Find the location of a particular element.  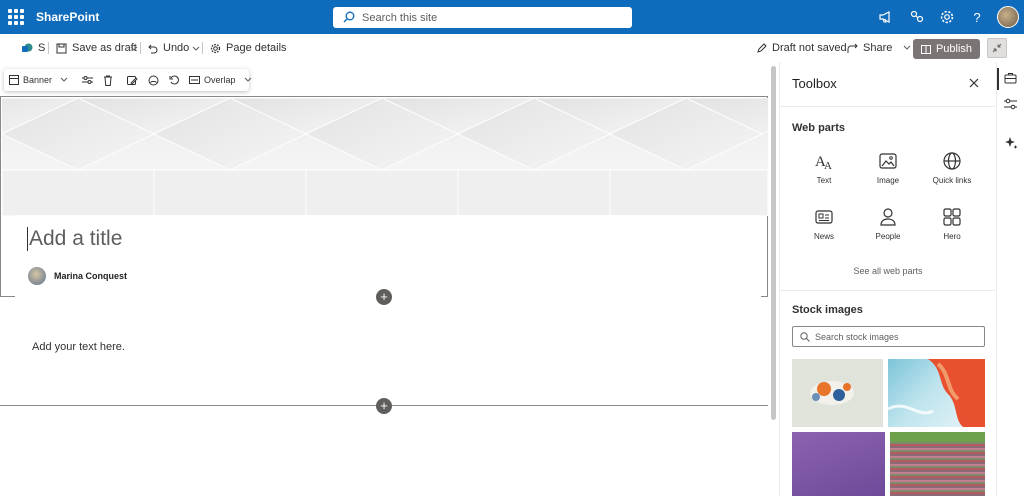

webpart-people: People is located at coordinates (888, 224).